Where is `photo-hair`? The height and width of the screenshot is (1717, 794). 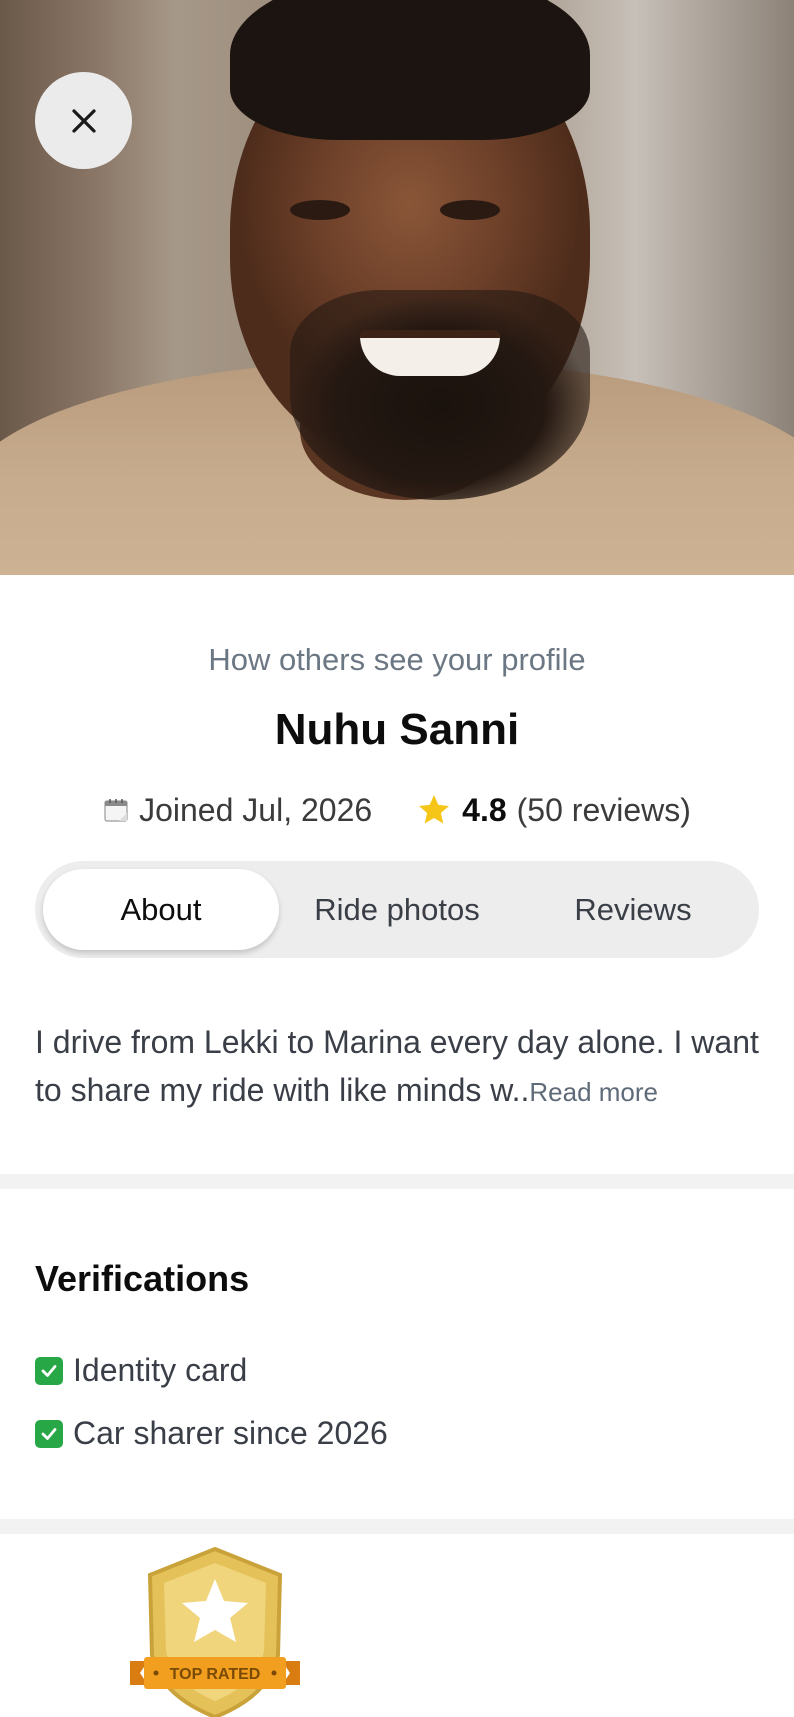 photo-hair is located at coordinates (410, 70).